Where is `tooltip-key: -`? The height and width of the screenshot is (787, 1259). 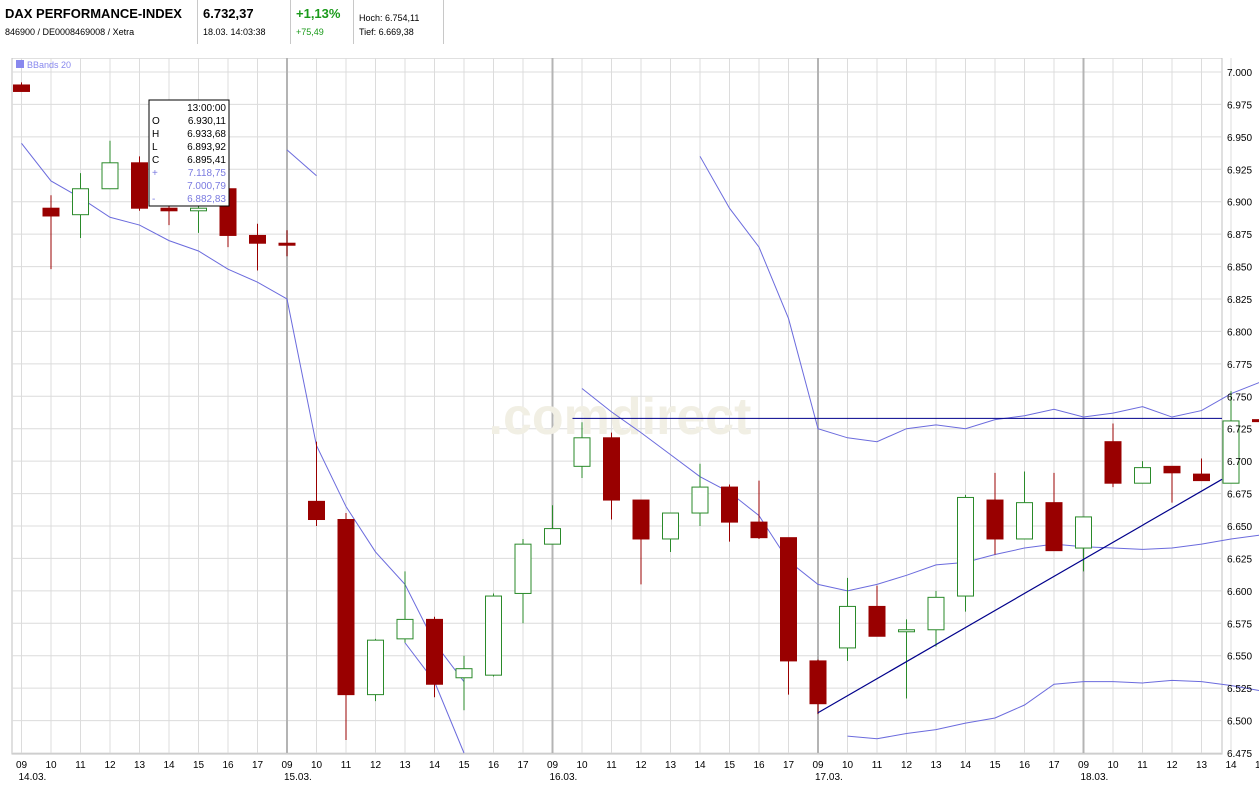 tooltip-key: - is located at coordinates (153, 199).